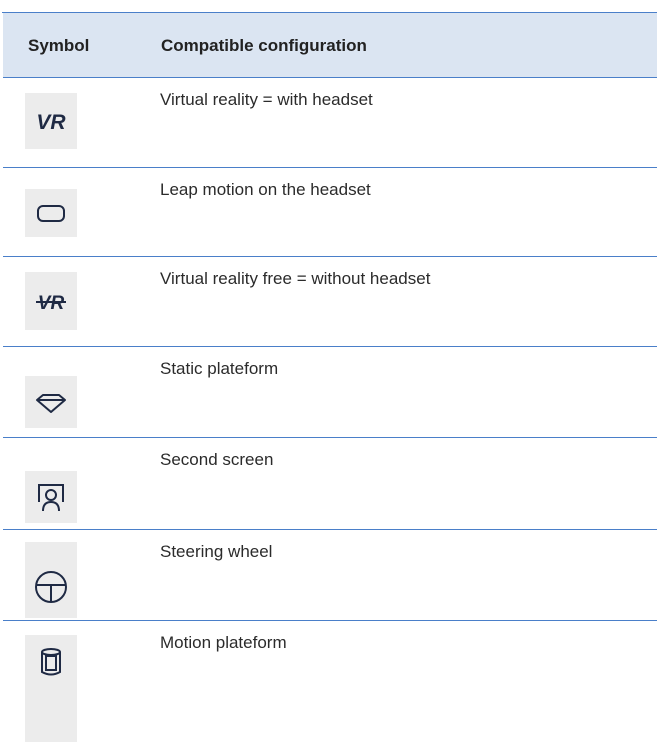  What do you see at coordinates (330, 484) in the screenshot?
I see `table-row: Second screen` at bounding box center [330, 484].